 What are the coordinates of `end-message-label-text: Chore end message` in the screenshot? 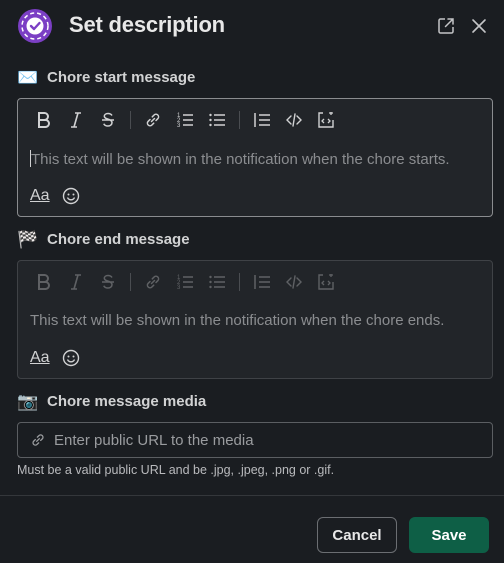 It's located at (118, 239).